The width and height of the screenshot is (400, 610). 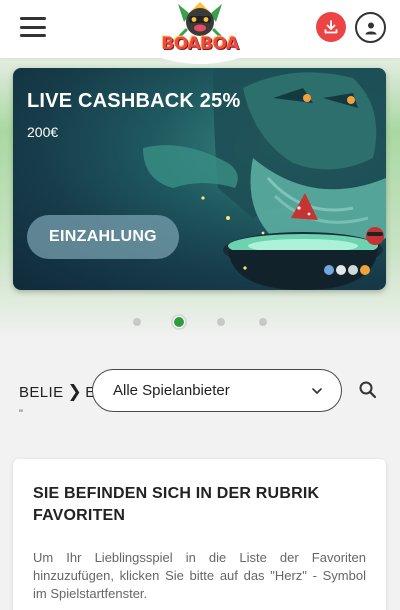 I want to click on category-breadcrumb: BELIE ❯ E, so click(x=57, y=392).